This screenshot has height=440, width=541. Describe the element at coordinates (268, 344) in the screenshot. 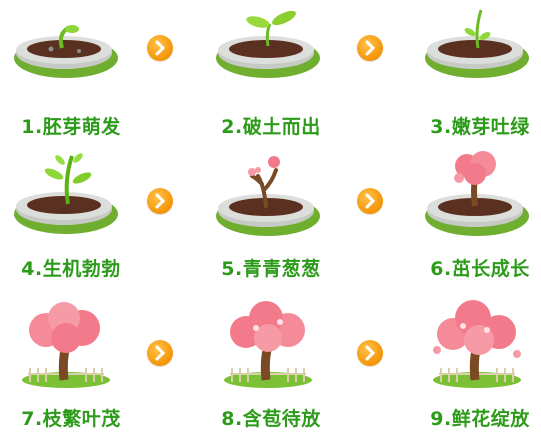

I see `budding-heart-tree-fence-icon` at that location.